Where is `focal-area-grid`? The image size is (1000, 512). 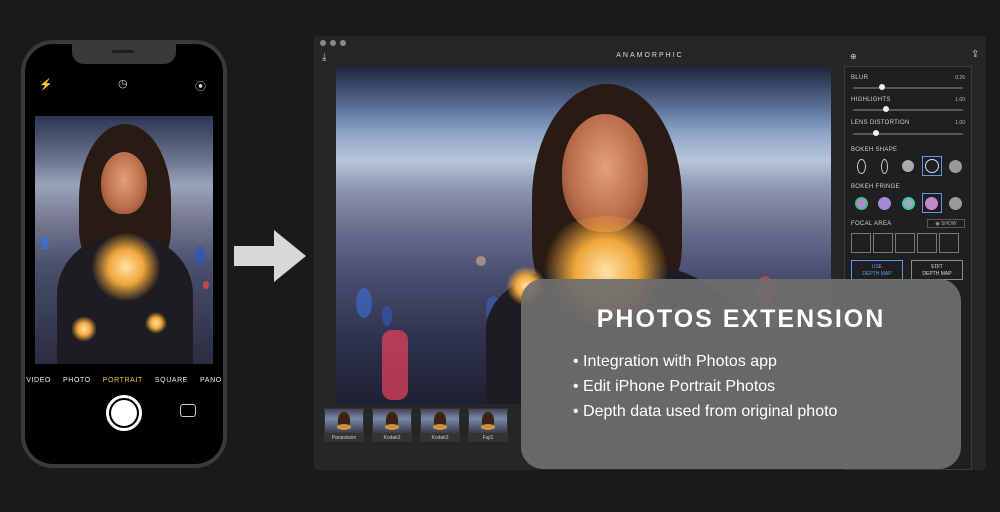
focal-area-grid is located at coordinates (905, 243).